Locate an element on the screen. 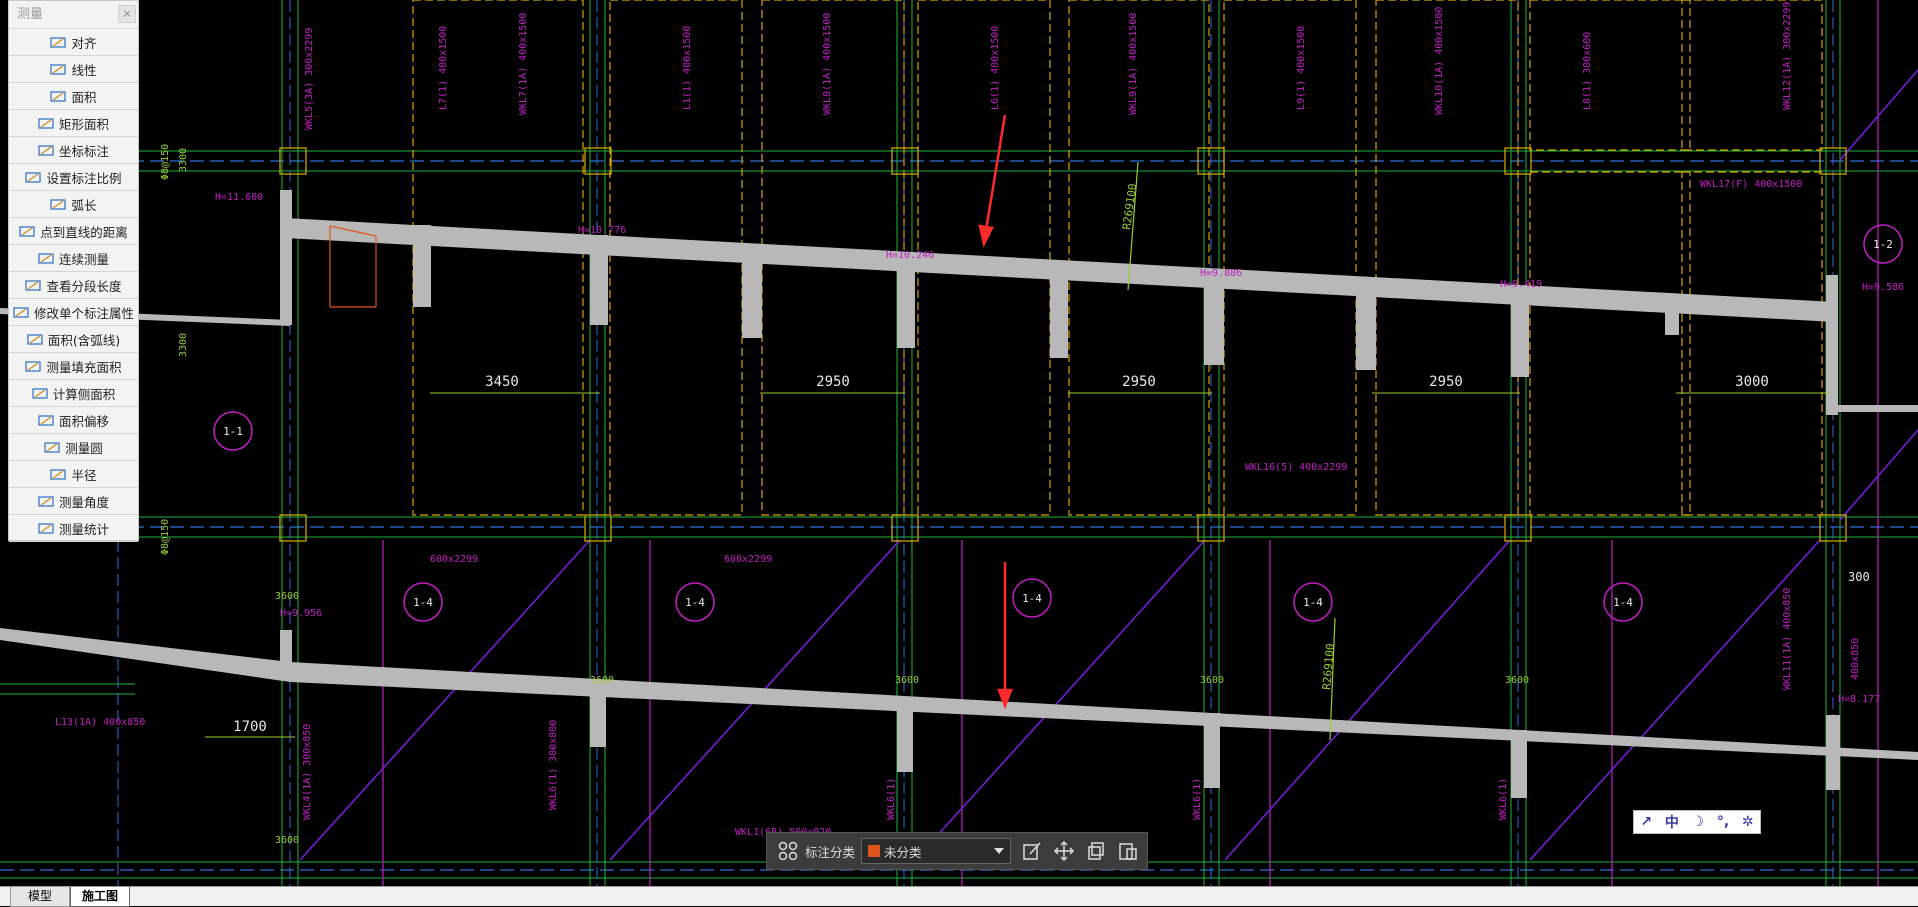  tab-construction-drawing: 施工图 is located at coordinates (100, 897).